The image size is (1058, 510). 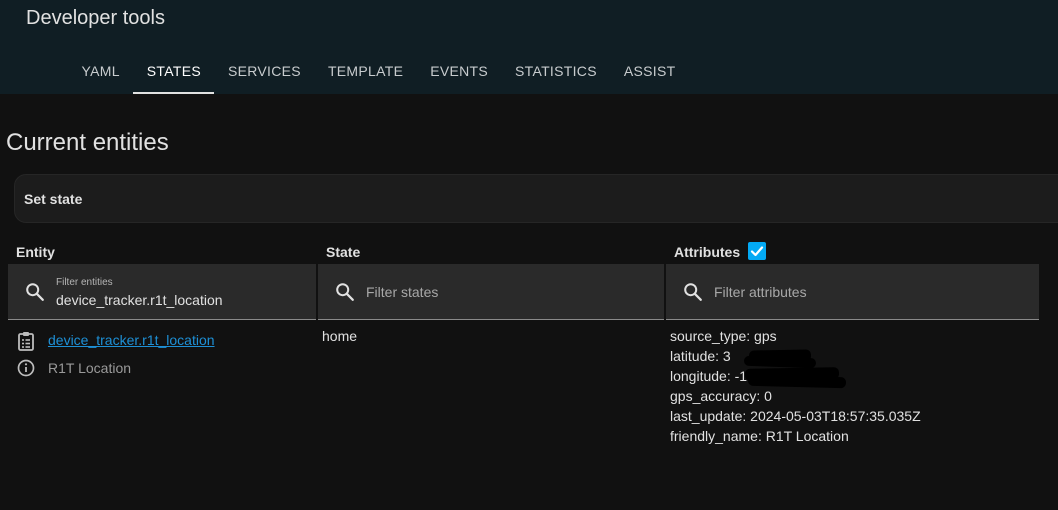 What do you see at coordinates (365, 71) in the screenshot?
I see `tab-template: TEMPLATE` at bounding box center [365, 71].